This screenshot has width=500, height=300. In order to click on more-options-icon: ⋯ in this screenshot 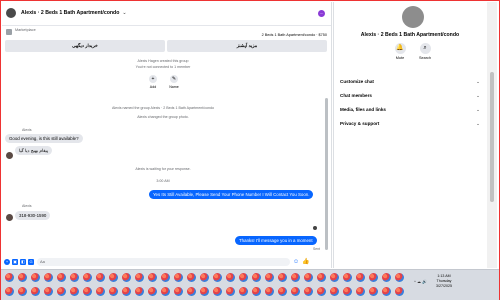, I will do `click(321, 13)`.